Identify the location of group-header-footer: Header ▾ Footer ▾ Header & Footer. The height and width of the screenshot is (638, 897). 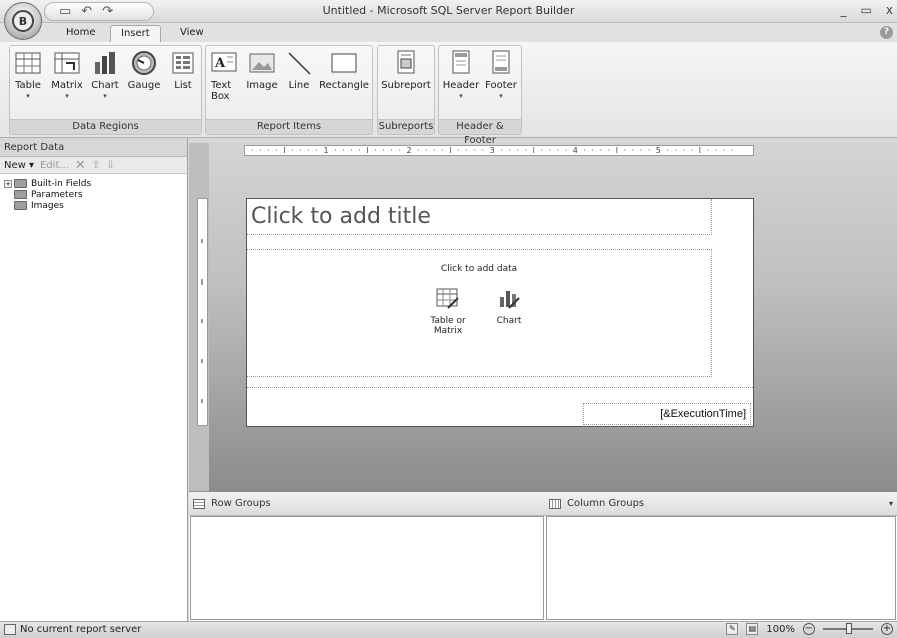
(480, 95).